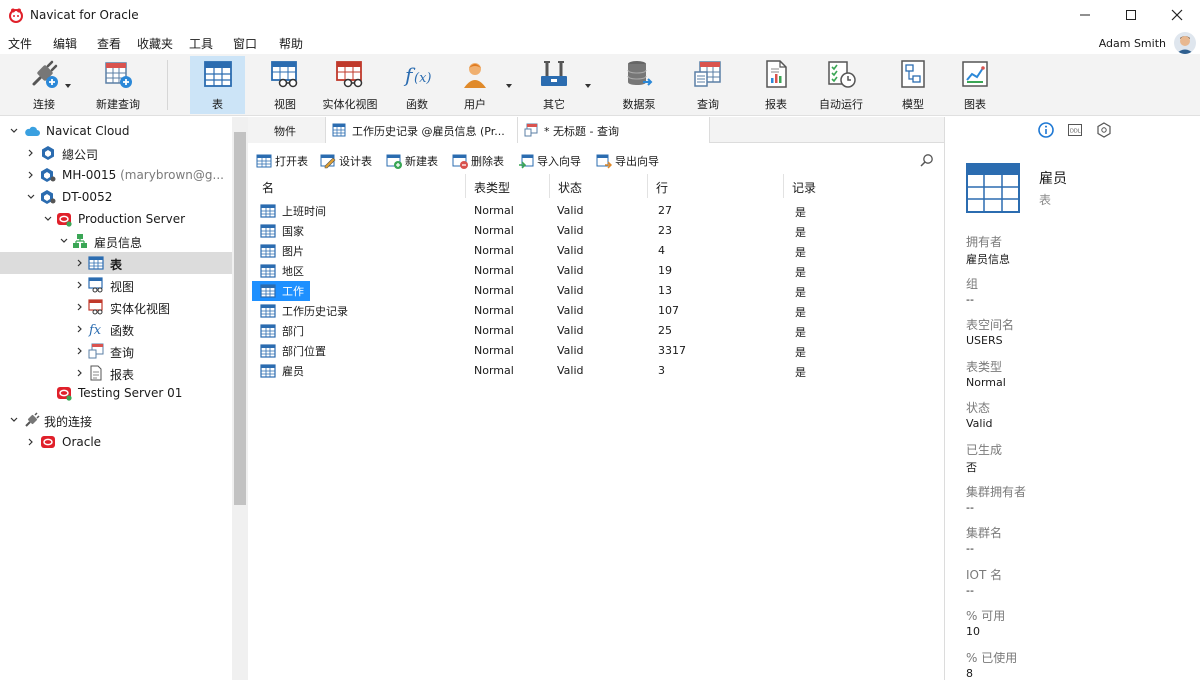 This screenshot has width=1200, height=680. Describe the element at coordinates (116, 153) in the screenshot. I see `tree-item-company: 總公司` at that location.